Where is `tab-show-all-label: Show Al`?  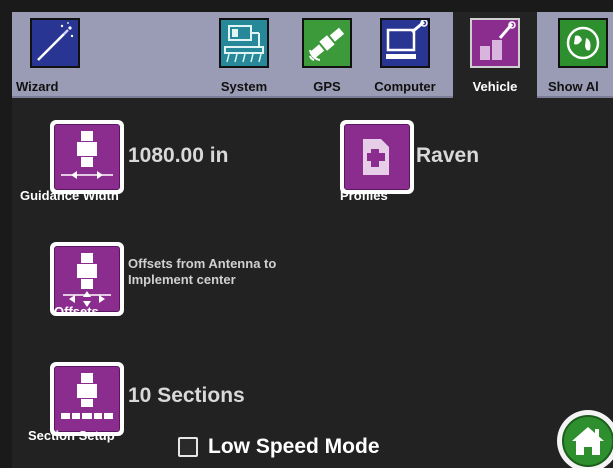 tab-show-all-label: Show Al is located at coordinates (573, 86).